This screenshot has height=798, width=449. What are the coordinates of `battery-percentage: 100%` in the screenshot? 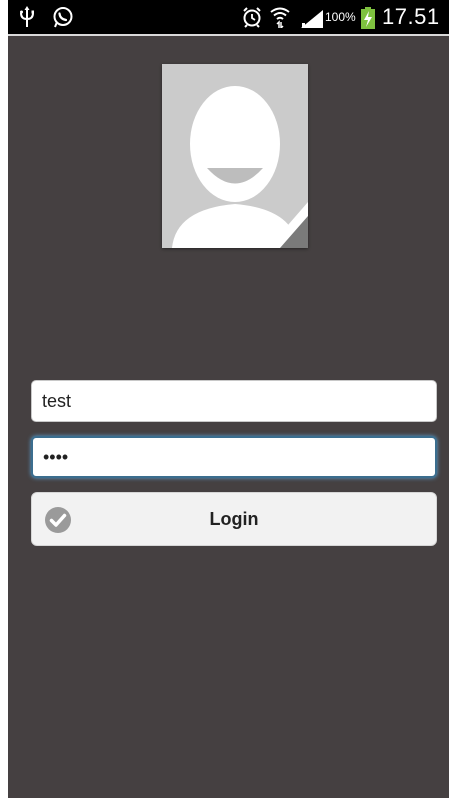 It's located at (340, 17).